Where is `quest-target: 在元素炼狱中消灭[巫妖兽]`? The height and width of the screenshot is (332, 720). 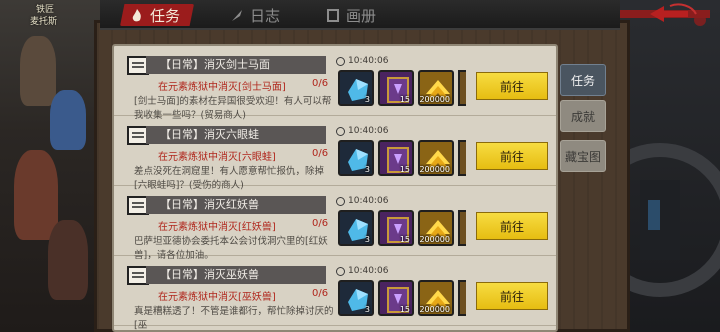
quest-target: 在元素炼狱中消灭[巫妖兽] is located at coordinates (217, 297).